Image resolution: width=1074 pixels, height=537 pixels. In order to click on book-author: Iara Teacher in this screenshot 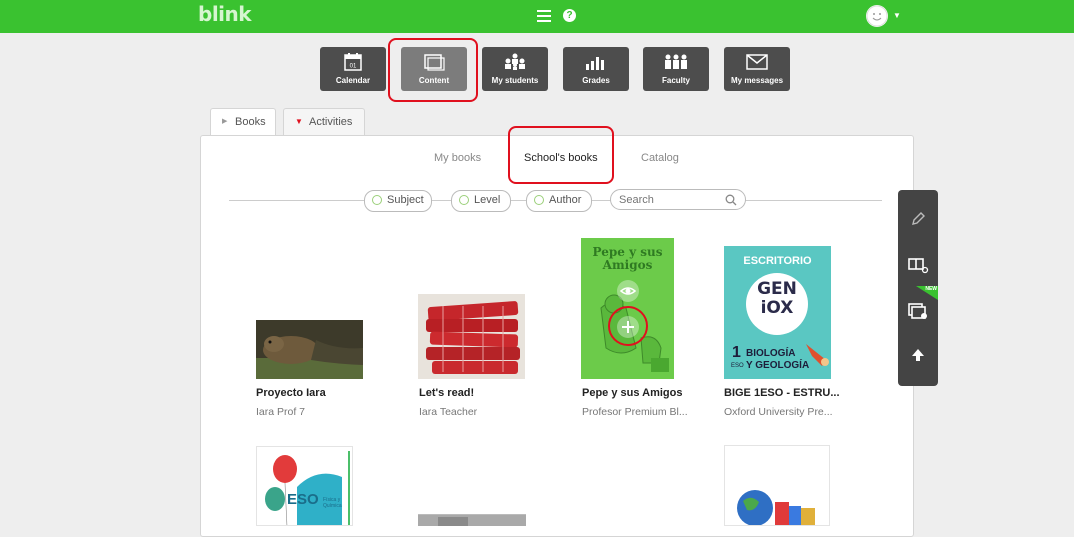, I will do `click(448, 412)`.